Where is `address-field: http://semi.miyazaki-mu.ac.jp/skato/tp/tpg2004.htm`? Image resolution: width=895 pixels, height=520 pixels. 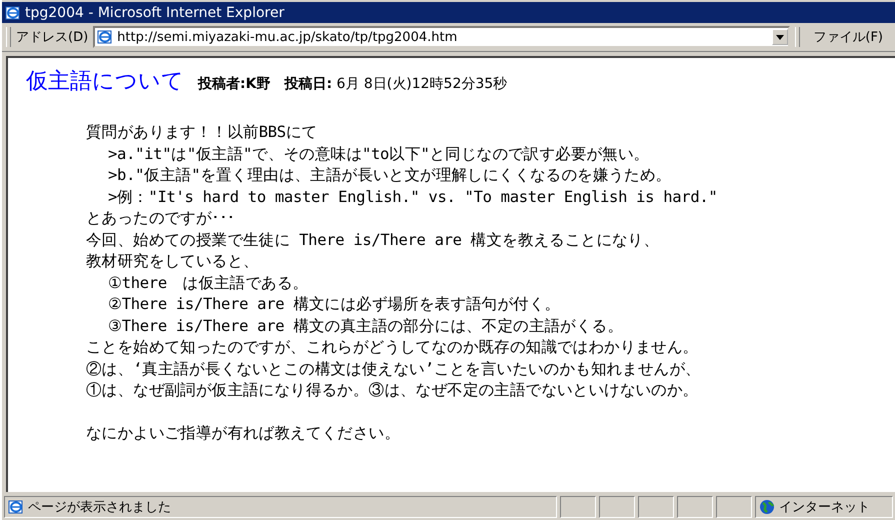 address-field: http://semi.miyazaki-mu.ac.jp/skato/tp/tpg2004.htm is located at coordinates (441, 37).